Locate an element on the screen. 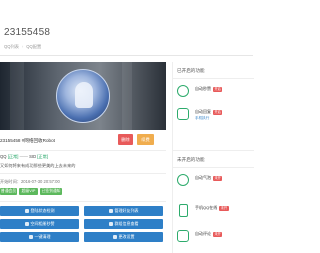  profile-cover-image is located at coordinates (83, 96).